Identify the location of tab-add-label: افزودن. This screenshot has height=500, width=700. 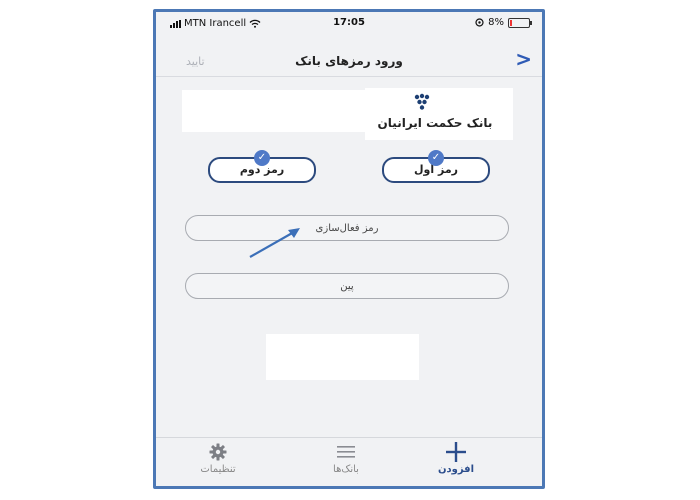
(456, 469).